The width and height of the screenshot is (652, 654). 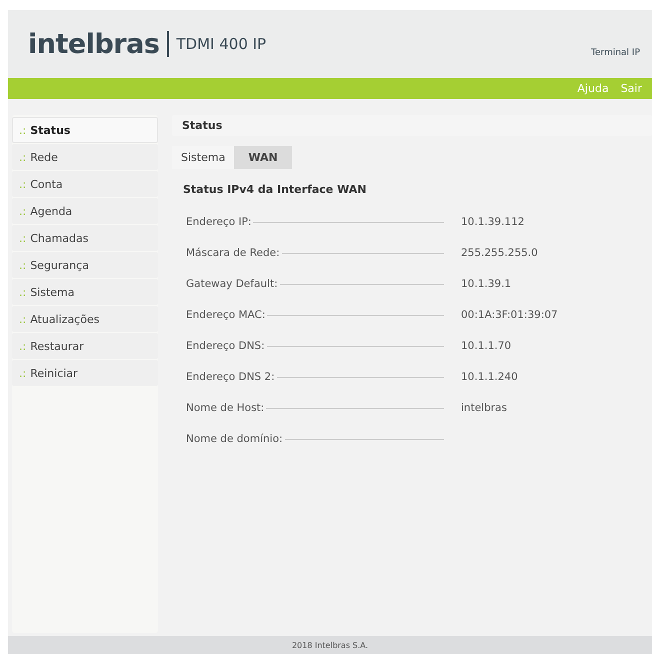 I want to click on logo-text: intelbras, so click(x=94, y=44).